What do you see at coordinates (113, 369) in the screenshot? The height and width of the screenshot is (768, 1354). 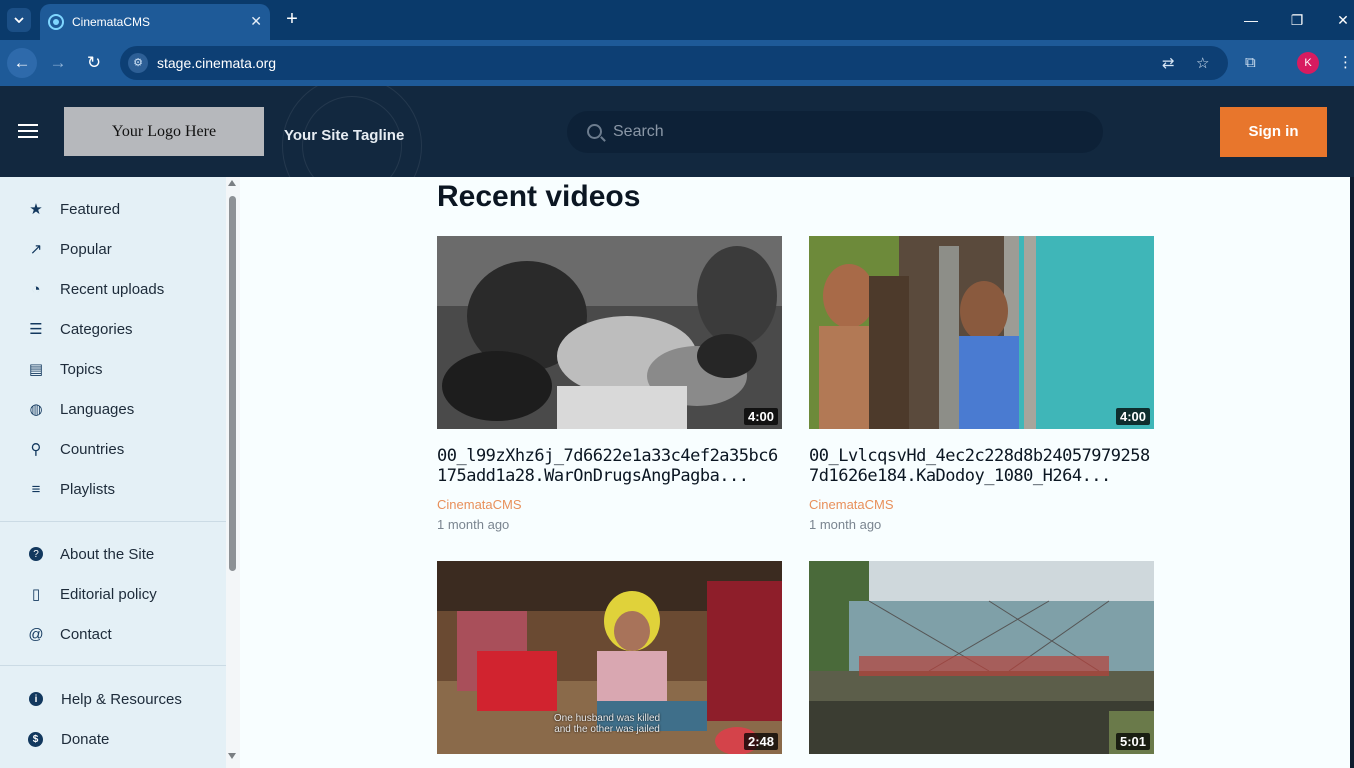 I see `sidebar-item-topics: ▤ Topics` at bounding box center [113, 369].